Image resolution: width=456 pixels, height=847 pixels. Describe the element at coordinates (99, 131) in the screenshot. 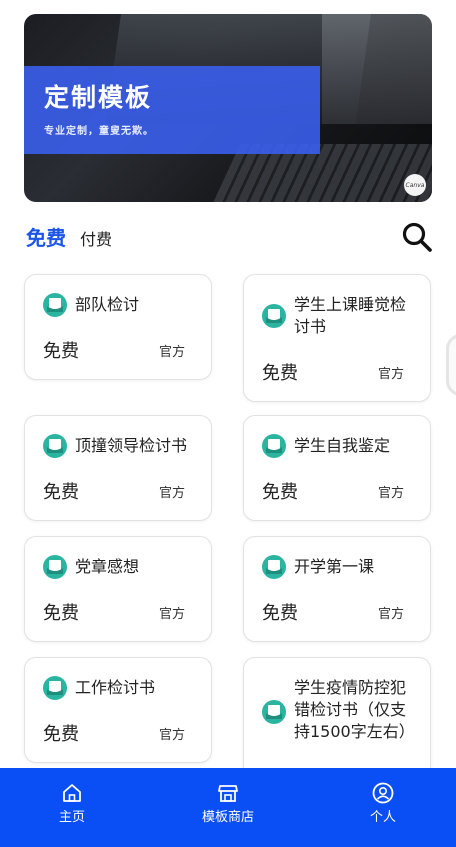

I see `banner-subtitle: 专业定制，童叟无欺。` at that location.